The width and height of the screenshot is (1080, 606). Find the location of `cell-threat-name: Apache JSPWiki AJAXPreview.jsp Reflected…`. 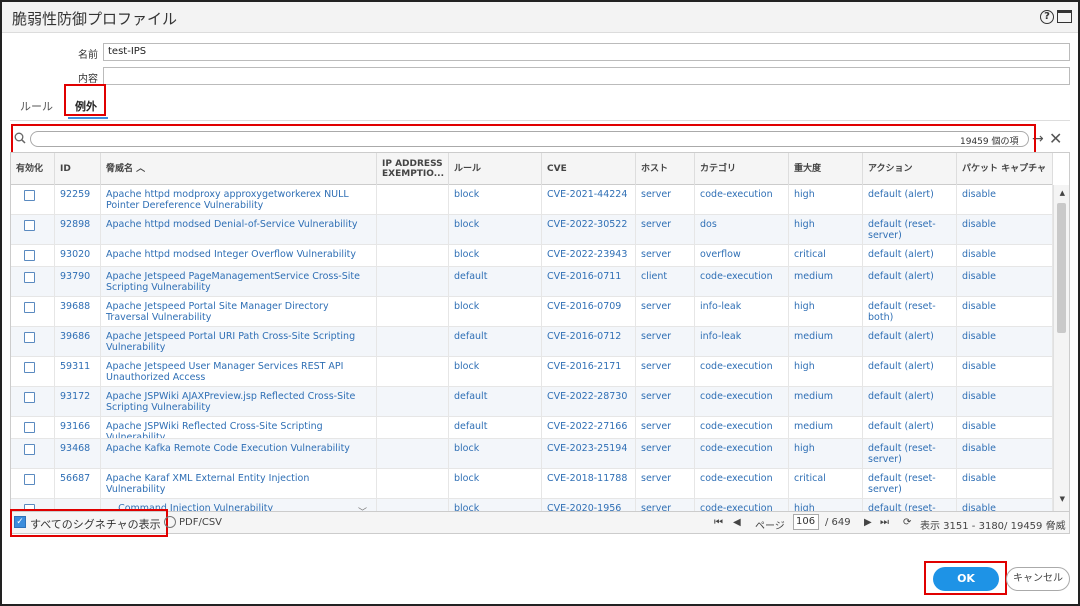

cell-threat-name: Apache JSPWiki AJAXPreview.jsp Reflected… is located at coordinates (239, 401).